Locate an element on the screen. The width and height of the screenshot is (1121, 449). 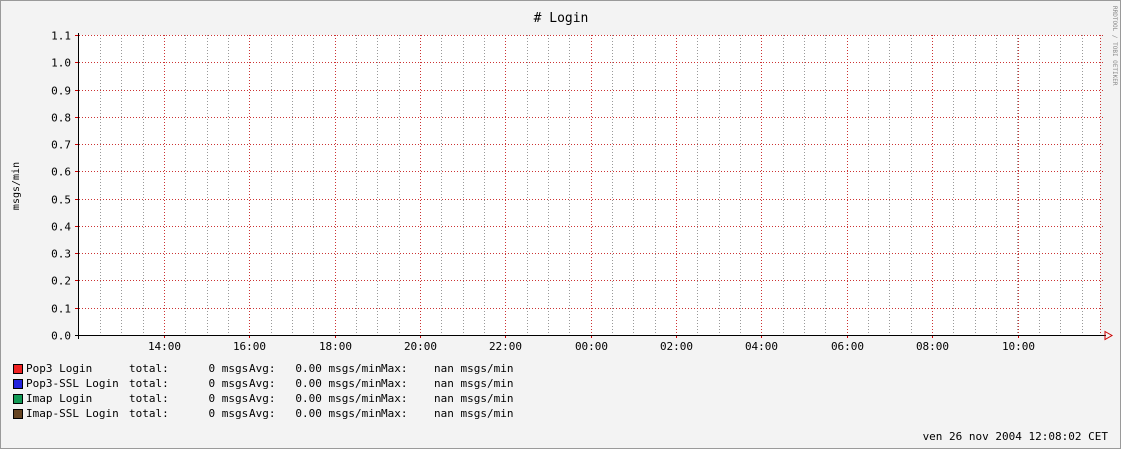
y-tick-label: 0.5 is located at coordinates (61, 200).